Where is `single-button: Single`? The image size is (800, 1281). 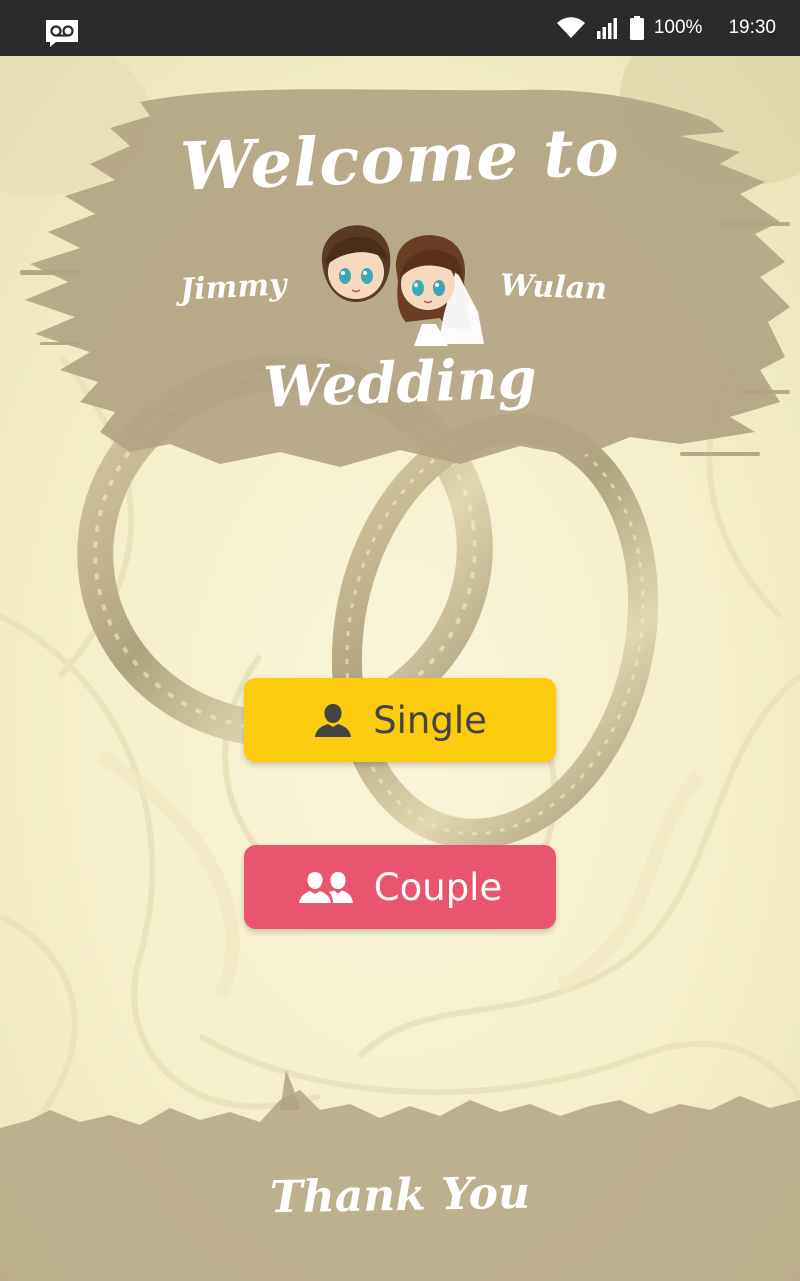 single-button: Single is located at coordinates (400, 720).